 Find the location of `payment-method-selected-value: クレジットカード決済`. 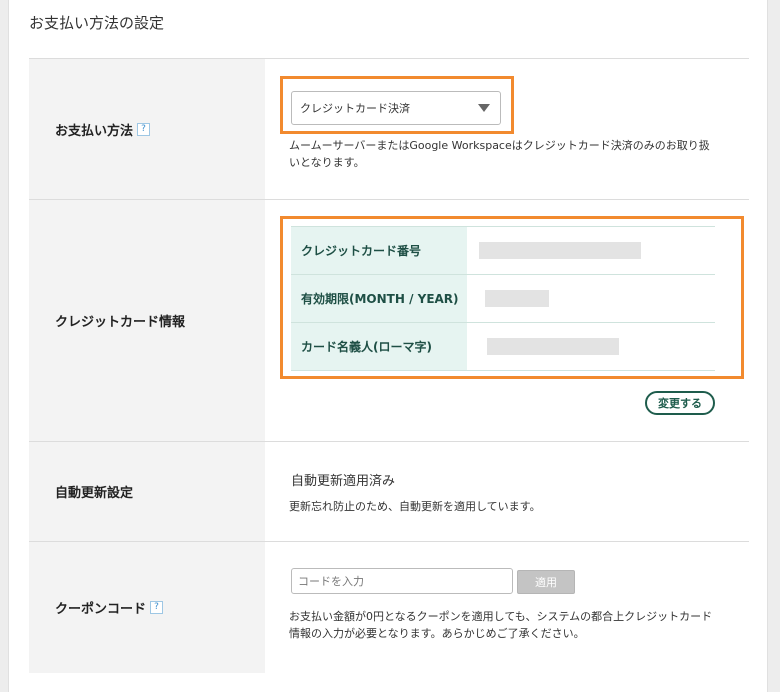

payment-method-selected-value: クレジットカード決済 is located at coordinates (355, 108).